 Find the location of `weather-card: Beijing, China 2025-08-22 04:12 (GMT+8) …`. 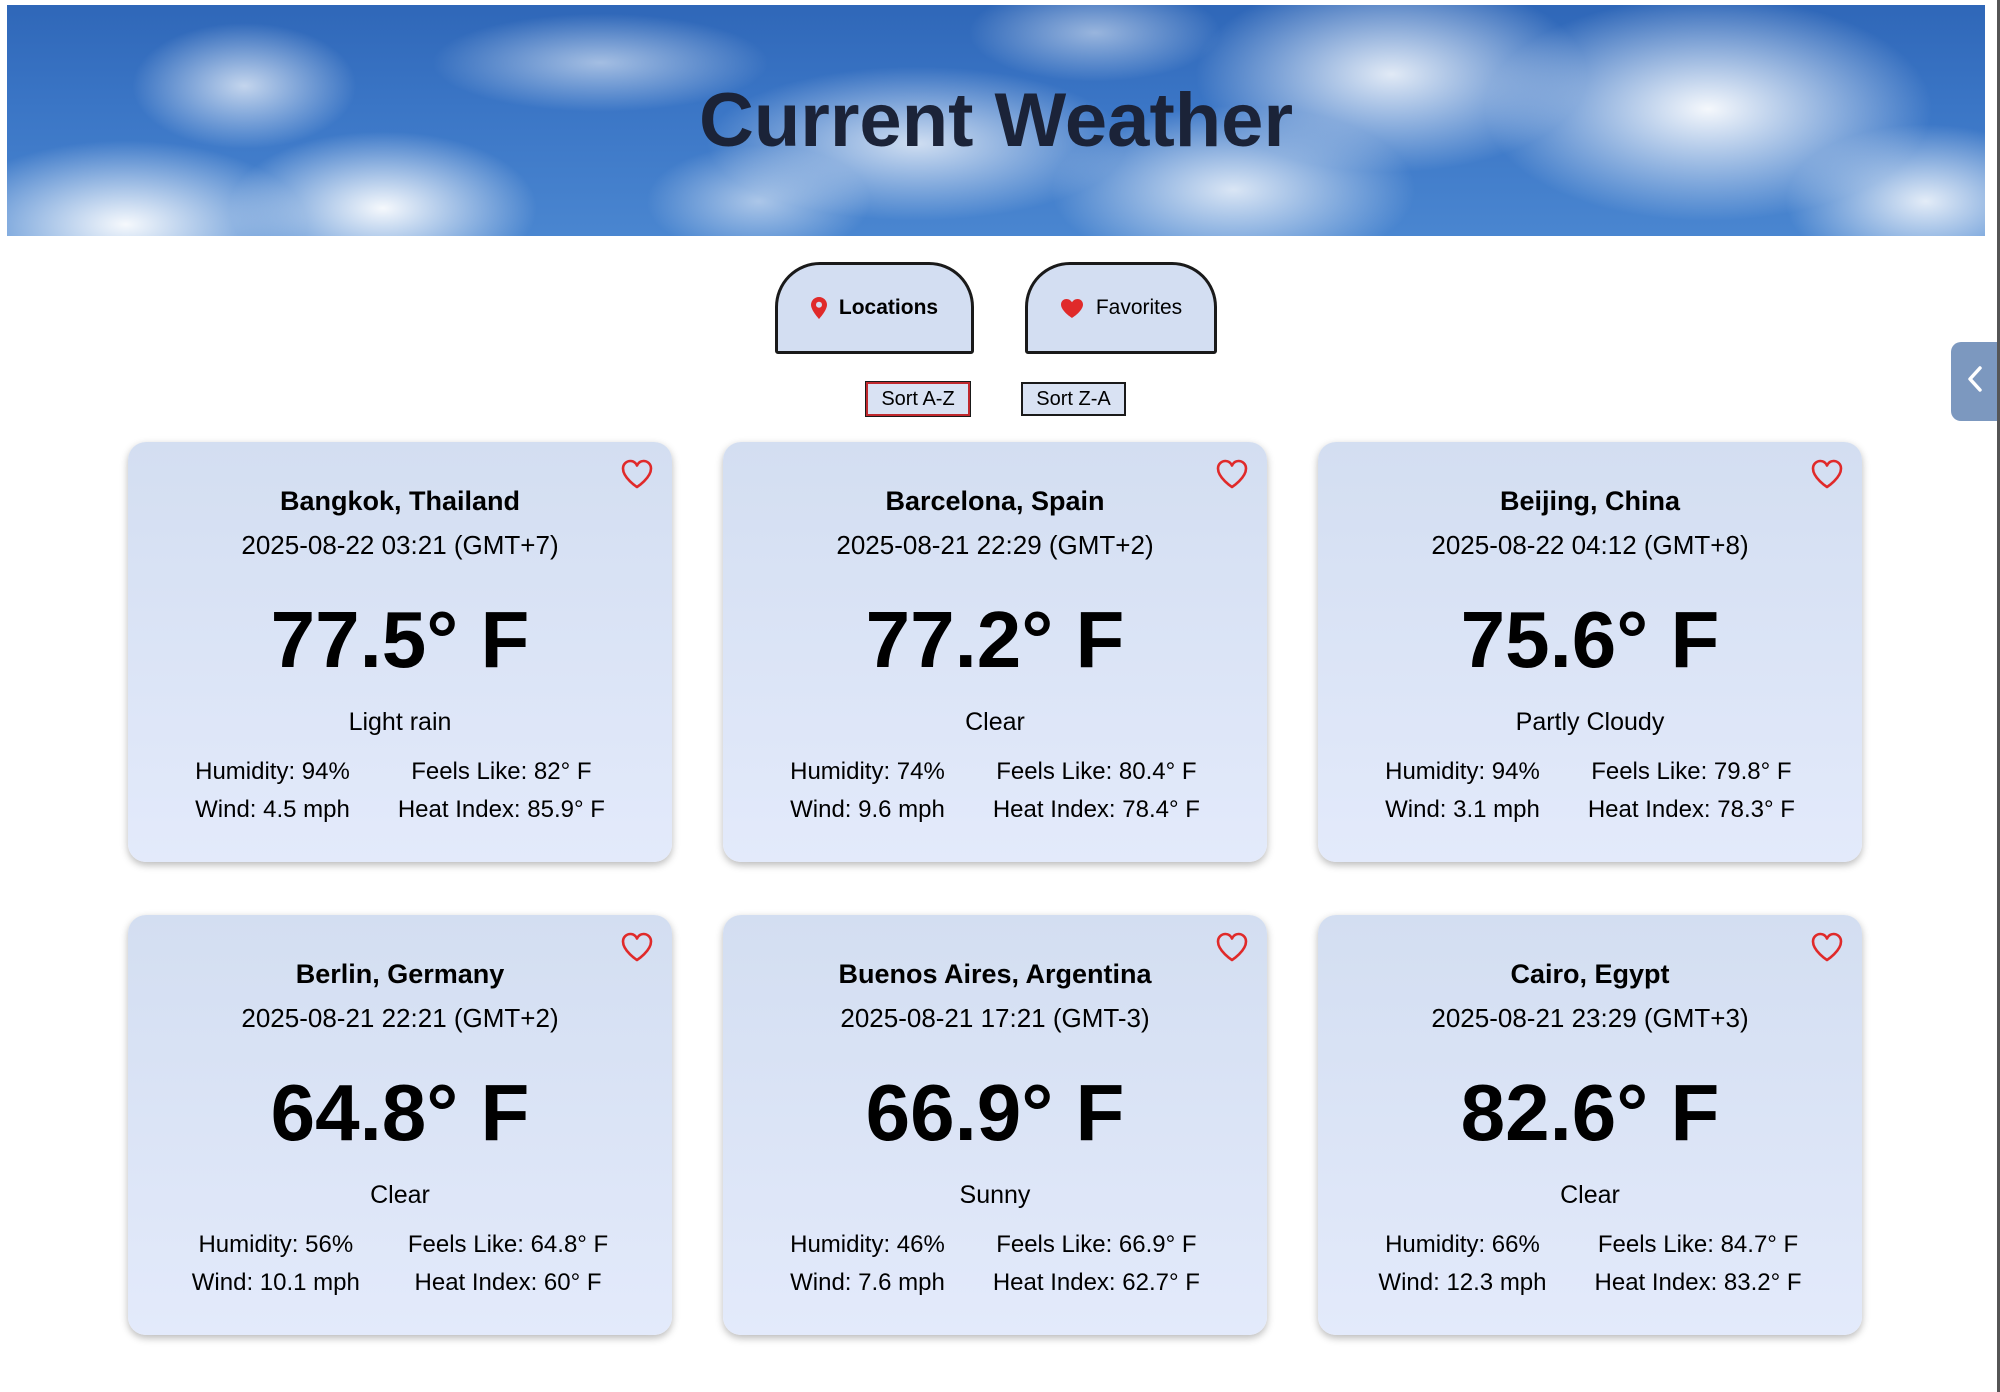

weather-card: Beijing, China 2025-08-22 04:12 (GMT+8) … is located at coordinates (1590, 652).